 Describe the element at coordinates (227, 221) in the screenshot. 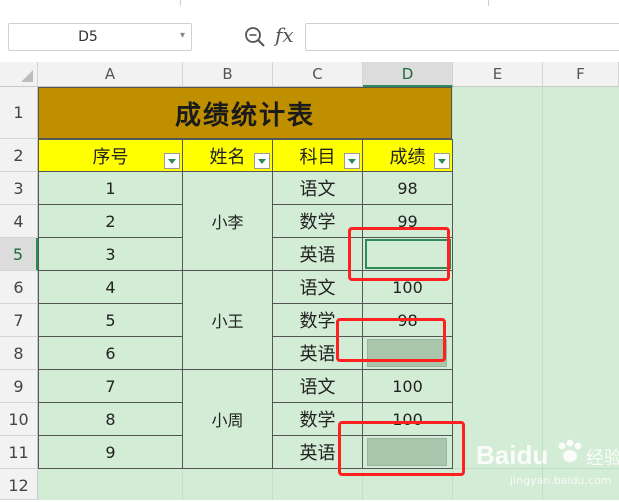

I see `name-cell: 小李` at that location.